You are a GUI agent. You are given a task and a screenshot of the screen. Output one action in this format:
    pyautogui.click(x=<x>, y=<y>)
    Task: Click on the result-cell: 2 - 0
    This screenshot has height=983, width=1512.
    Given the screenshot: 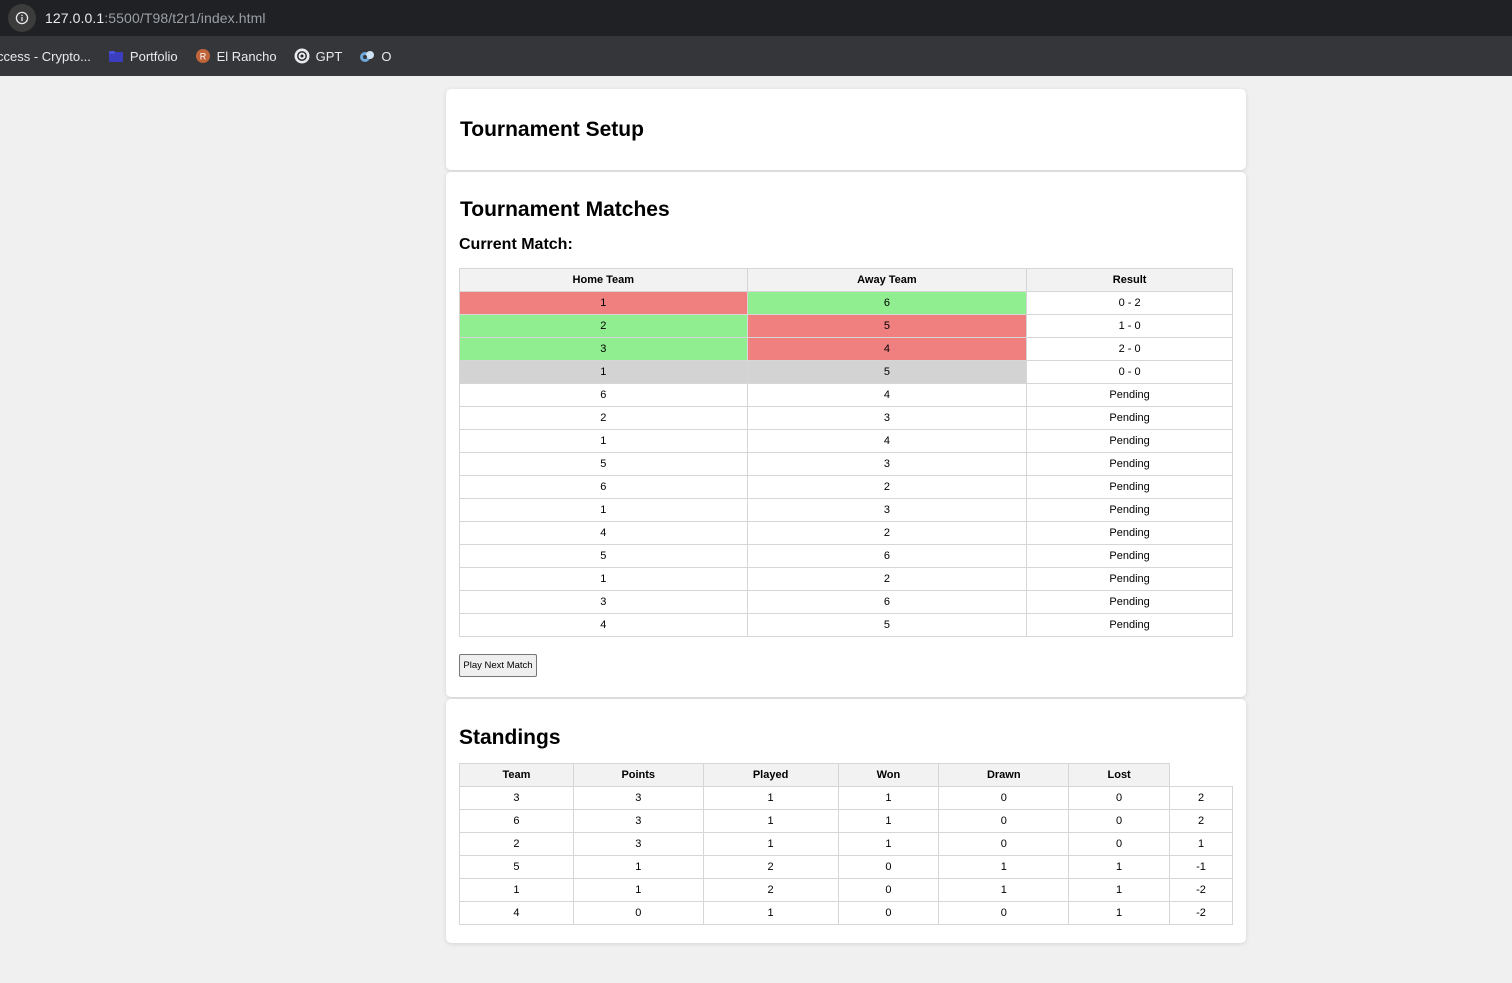 What is the action you would take?
    pyautogui.click(x=1129, y=349)
    